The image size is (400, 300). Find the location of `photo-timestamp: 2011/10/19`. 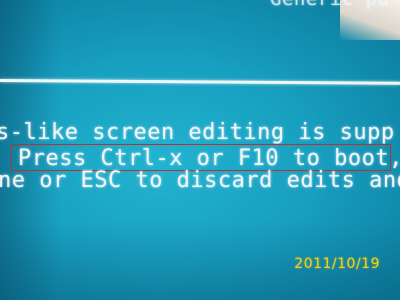

photo-timestamp: 2011/10/19 is located at coordinates (337, 264).